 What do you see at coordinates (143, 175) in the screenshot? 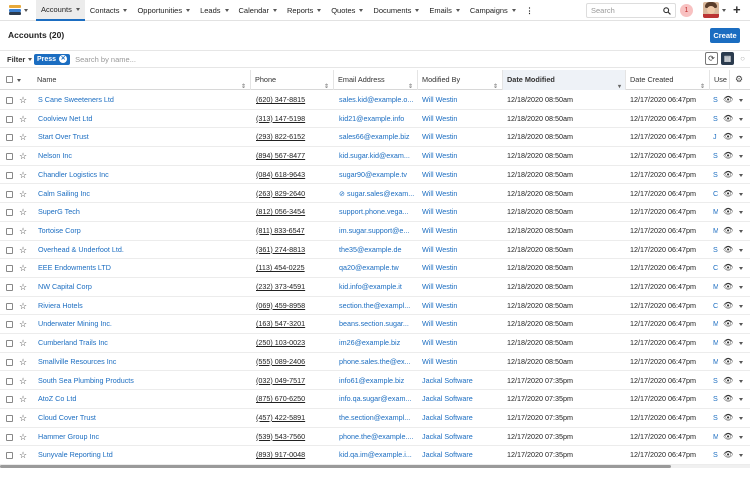
I see `account-name-link: Chandler Logistics Inc` at bounding box center [143, 175].